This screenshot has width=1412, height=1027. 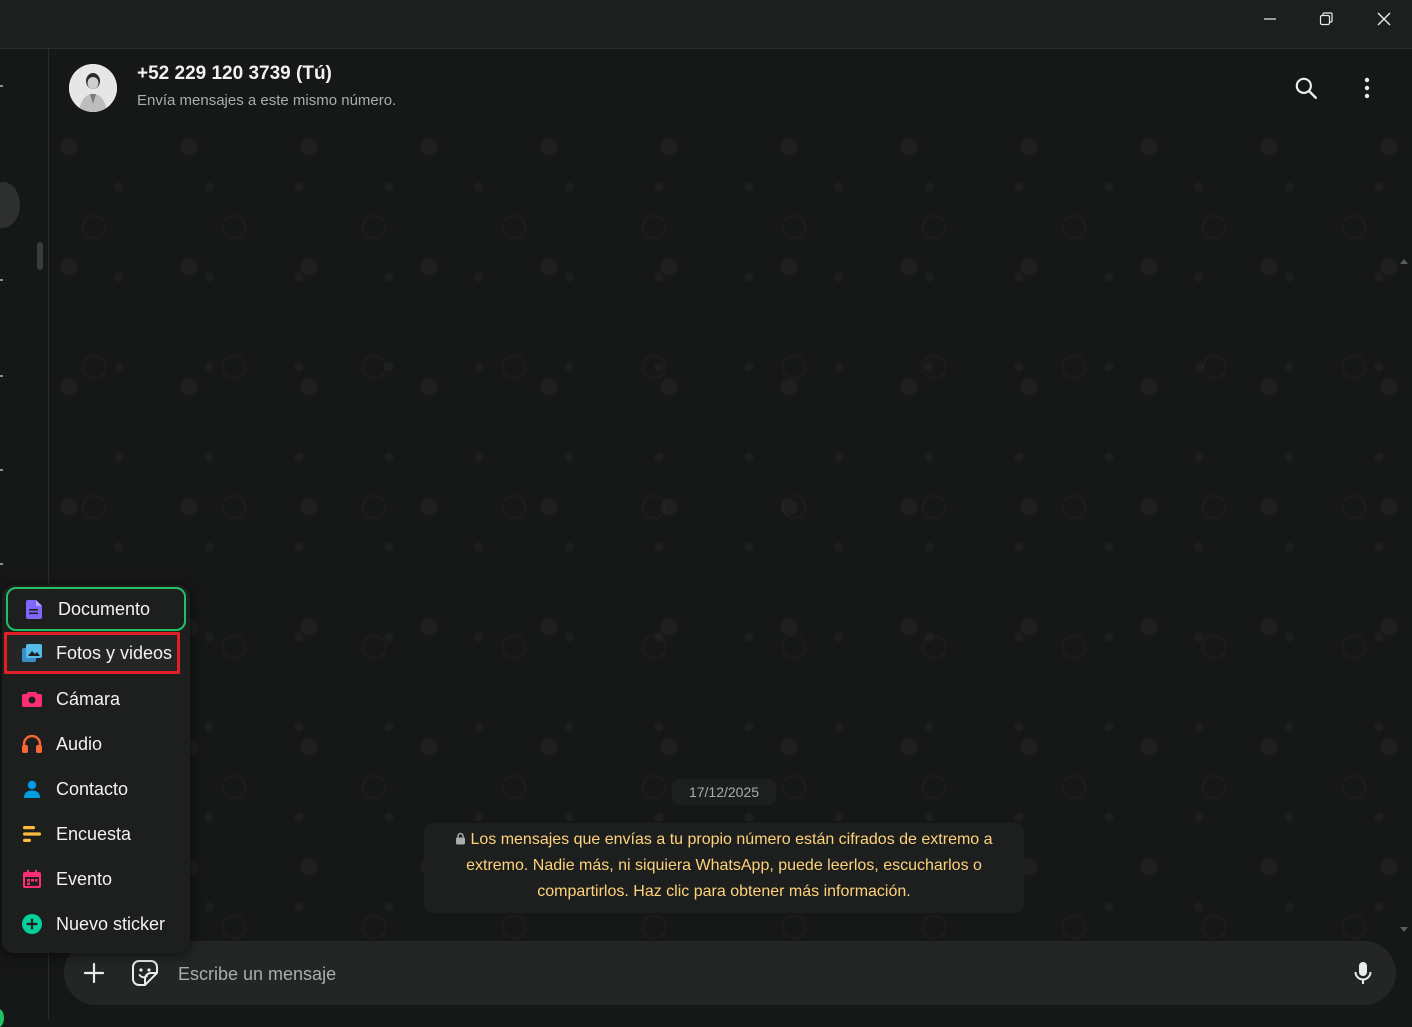 I want to click on menu-item-evento: Evento, so click(x=96, y=879).